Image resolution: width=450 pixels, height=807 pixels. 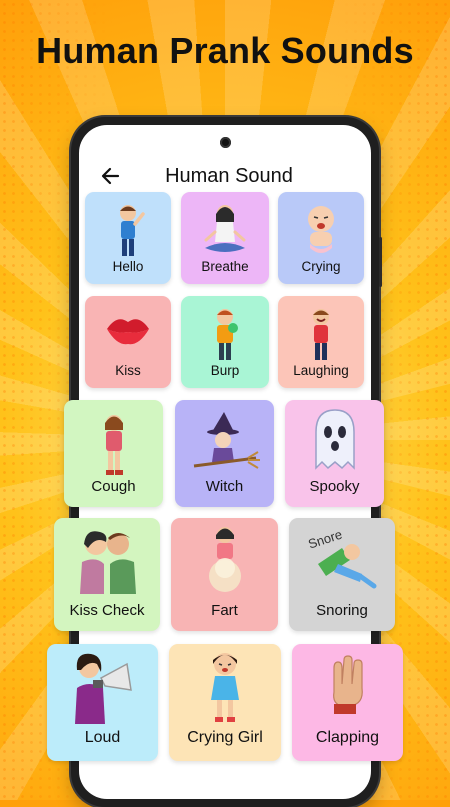 What do you see at coordinates (224, 610) in the screenshot?
I see `sound-label: Fart` at bounding box center [224, 610].